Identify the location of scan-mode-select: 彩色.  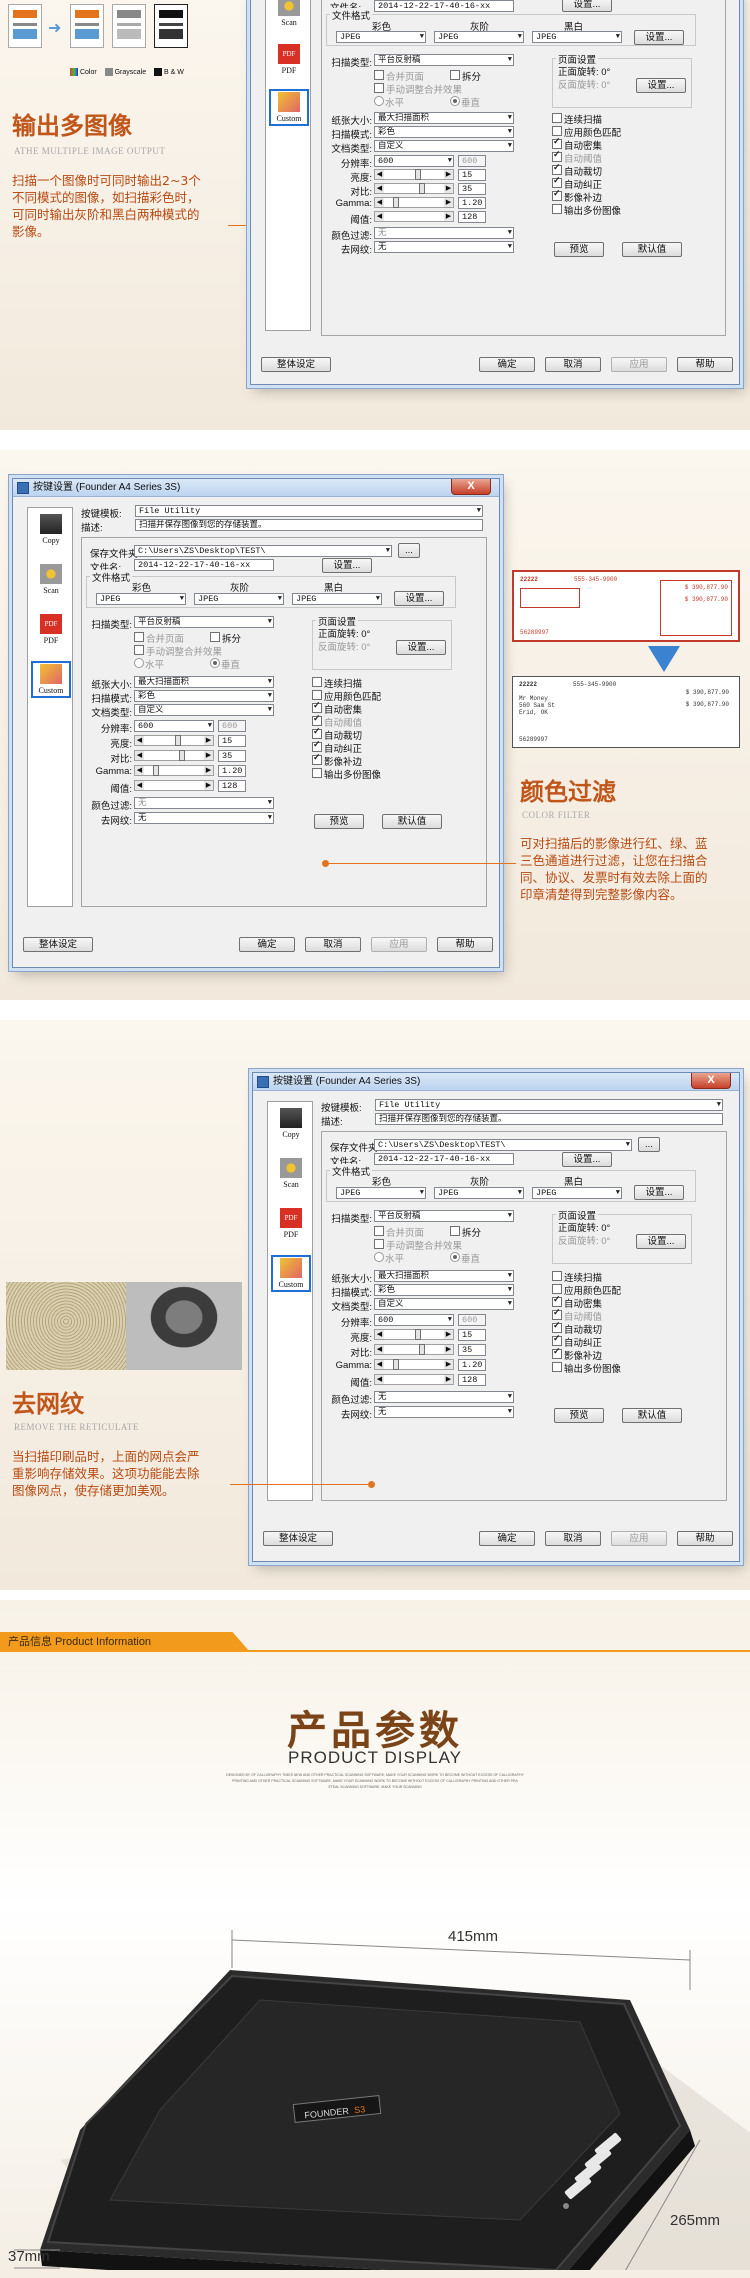
(444, 1290).